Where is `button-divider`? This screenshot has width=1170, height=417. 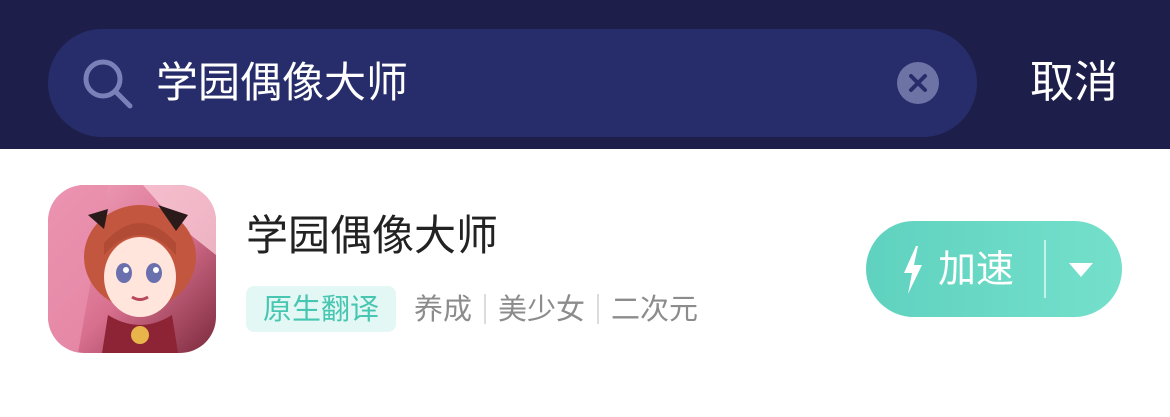 button-divider is located at coordinates (1045, 269).